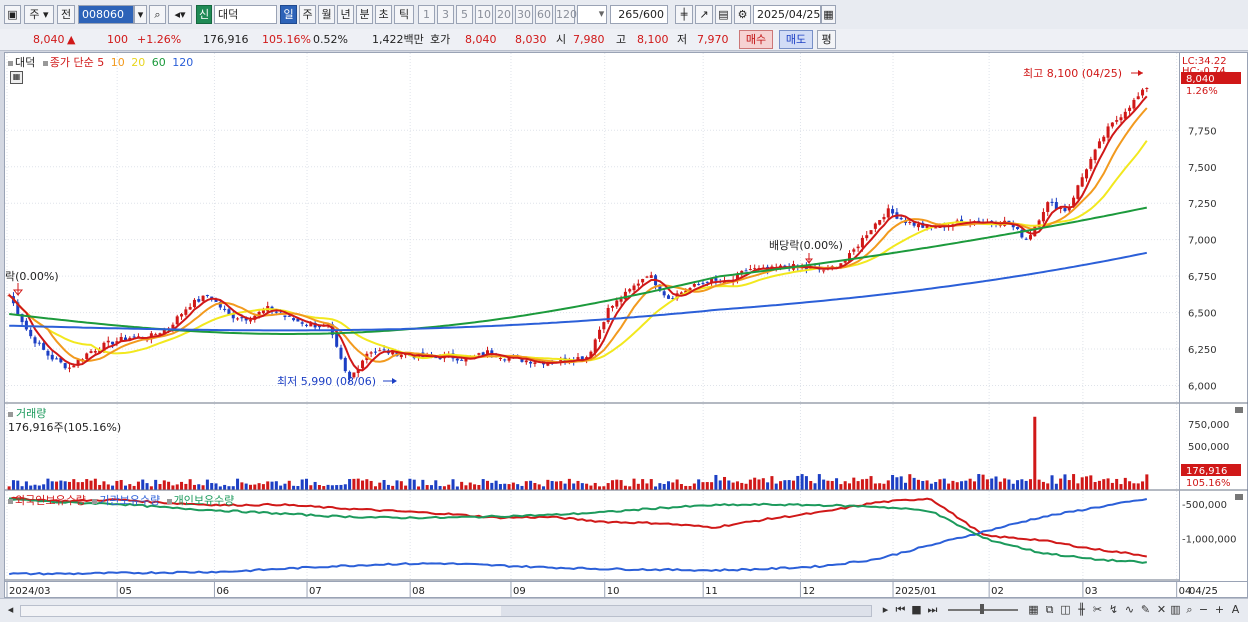  Describe the element at coordinates (1235, 609) in the screenshot. I see `auto-scale-icon: A` at that location.